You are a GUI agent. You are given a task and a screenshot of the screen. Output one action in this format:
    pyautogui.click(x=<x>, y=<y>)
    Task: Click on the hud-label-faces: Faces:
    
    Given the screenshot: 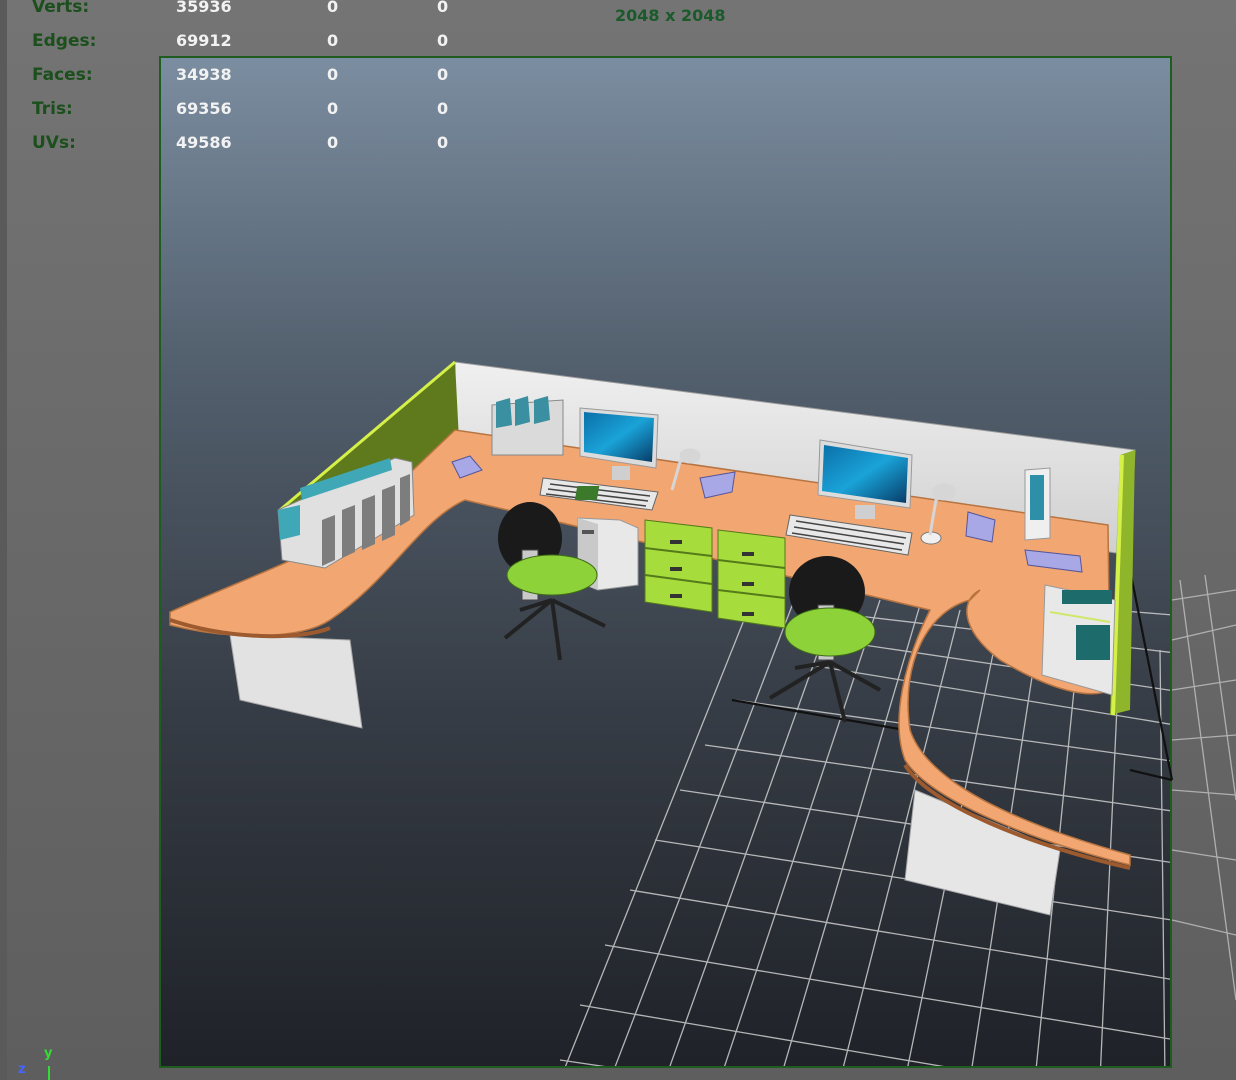 What is the action you would take?
    pyautogui.click(x=62, y=75)
    